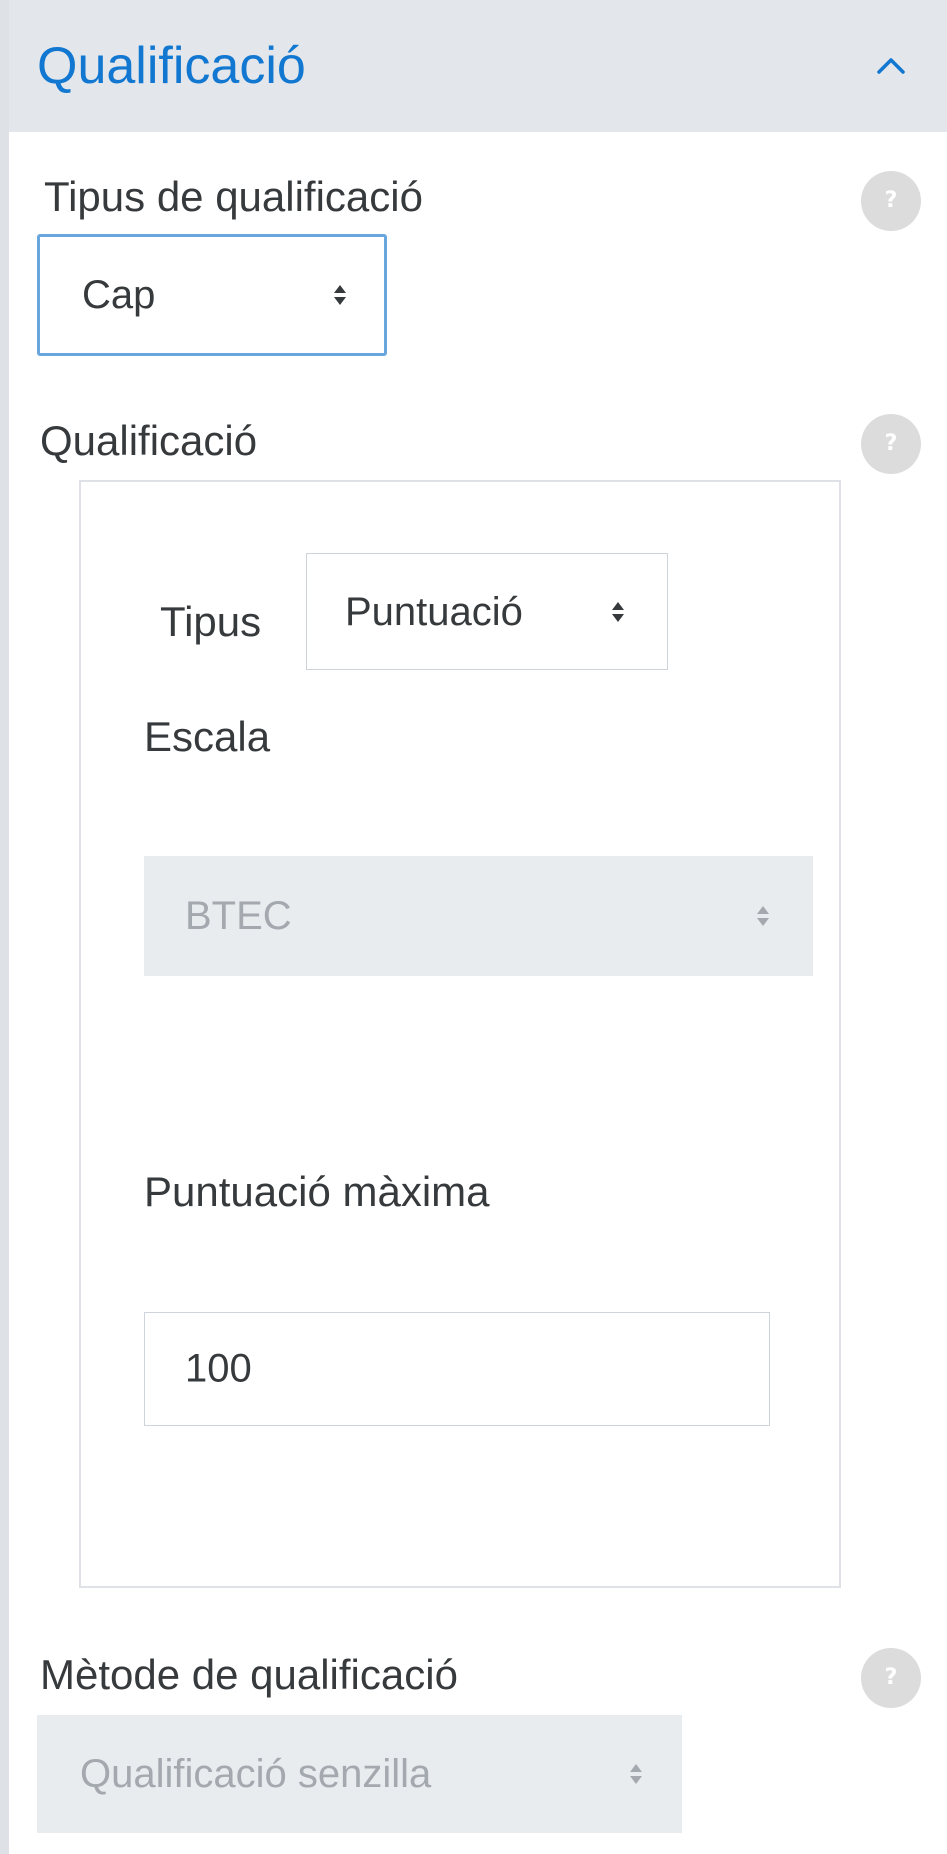 Image resolution: width=947 pixels, height=1854 pixels. What do you see at coordinates (478, 916) in the screenshot?
I see `scale-select: BTEC` at bounding box center [478, 916].